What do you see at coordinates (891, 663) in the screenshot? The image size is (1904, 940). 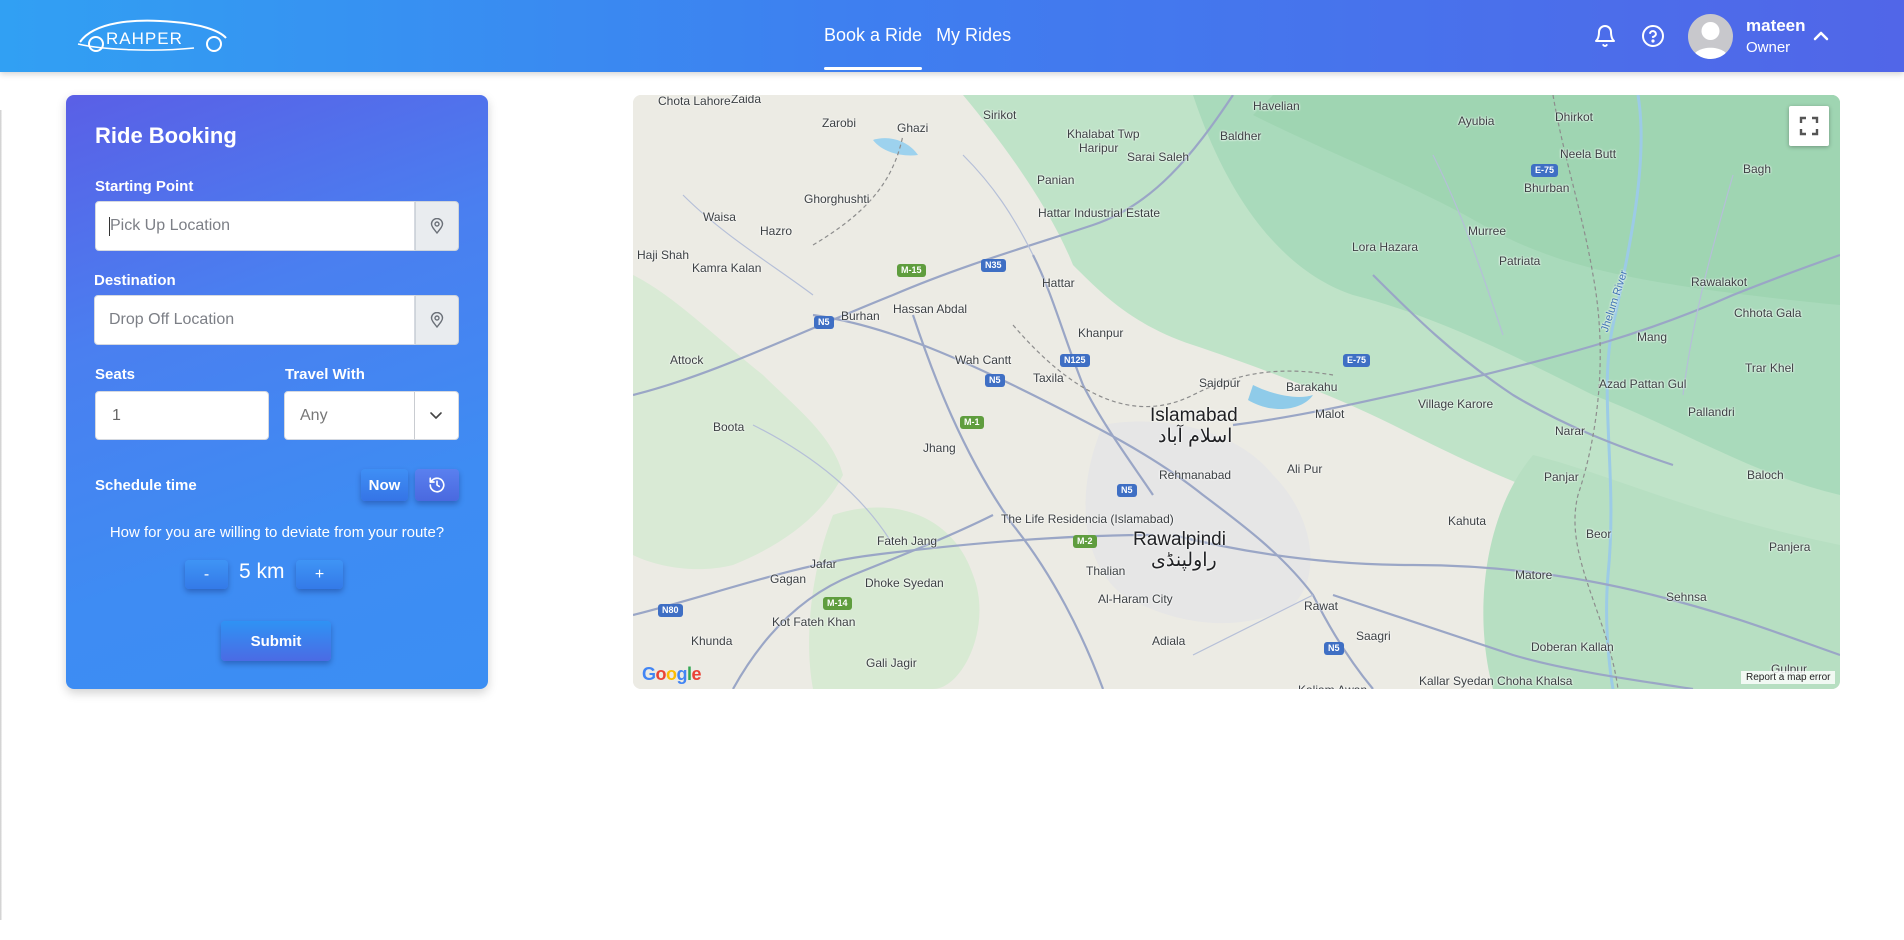 I see `map-place-label: Gali Jagir` at bounding box center [891, 663].